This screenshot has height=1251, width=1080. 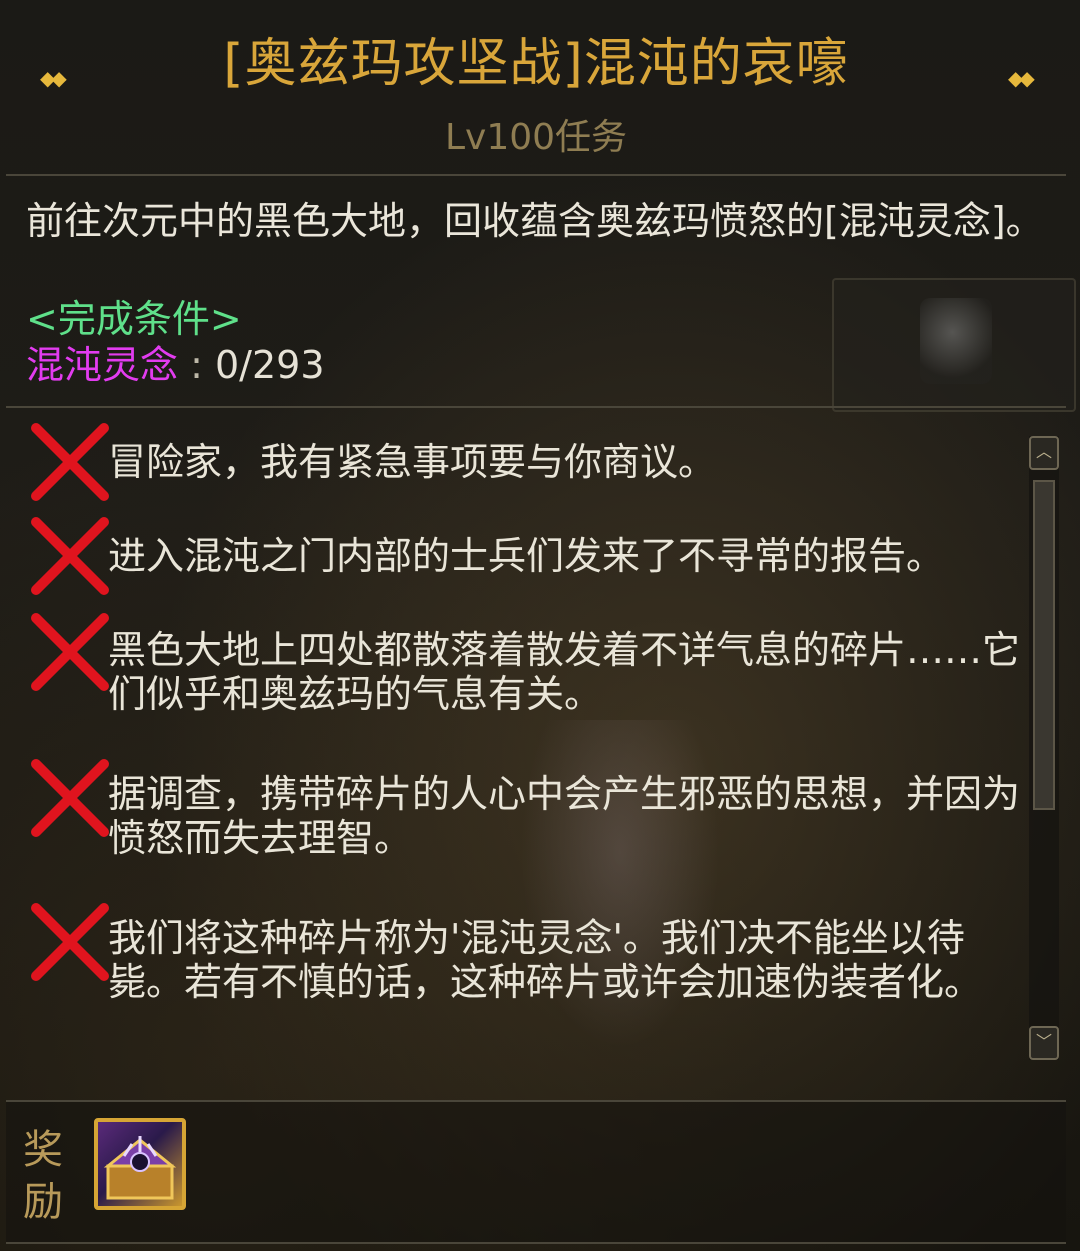 I want to click on divider, so click(x=536, y=407).